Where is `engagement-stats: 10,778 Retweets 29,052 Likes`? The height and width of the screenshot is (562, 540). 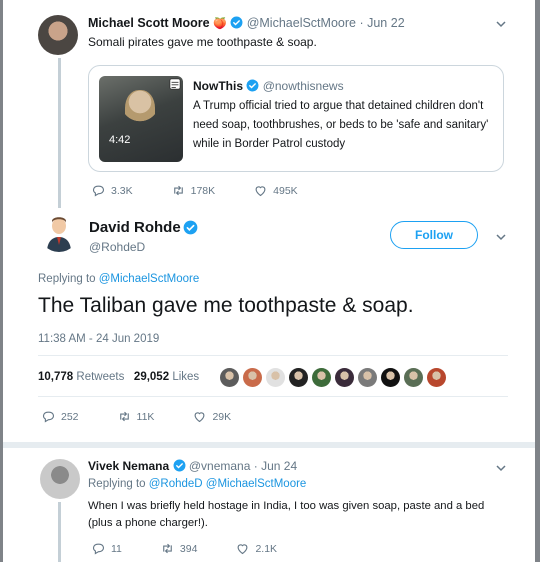 engagement-stats: 10,778 Retweets 29,052 Likes is located at coordinates (118, 377).